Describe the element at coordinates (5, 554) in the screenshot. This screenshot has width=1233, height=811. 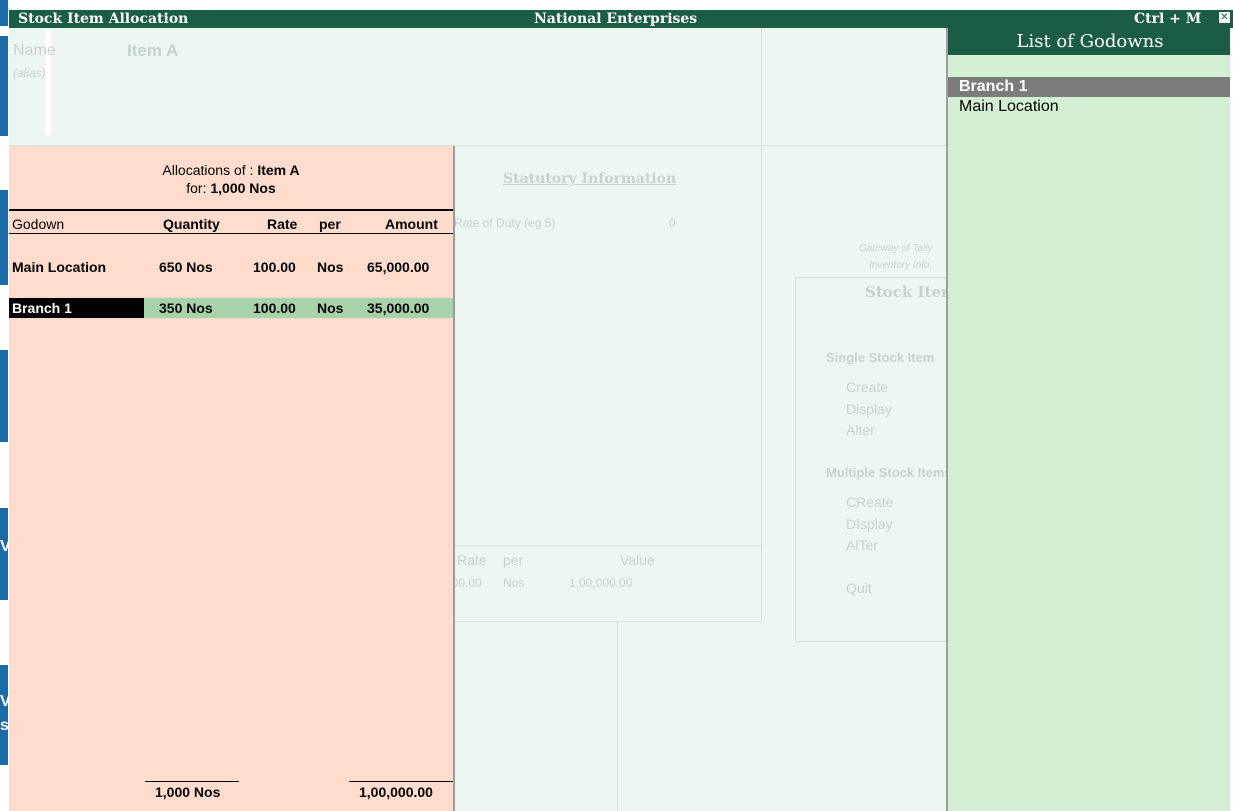
I see `side-tab: V` at that location.